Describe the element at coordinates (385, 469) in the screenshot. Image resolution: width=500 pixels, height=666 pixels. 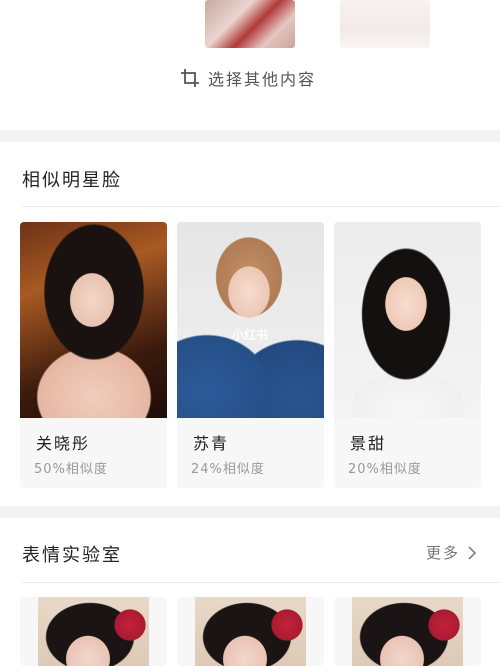
I see `similarity-score: 20%相似度` at that location.